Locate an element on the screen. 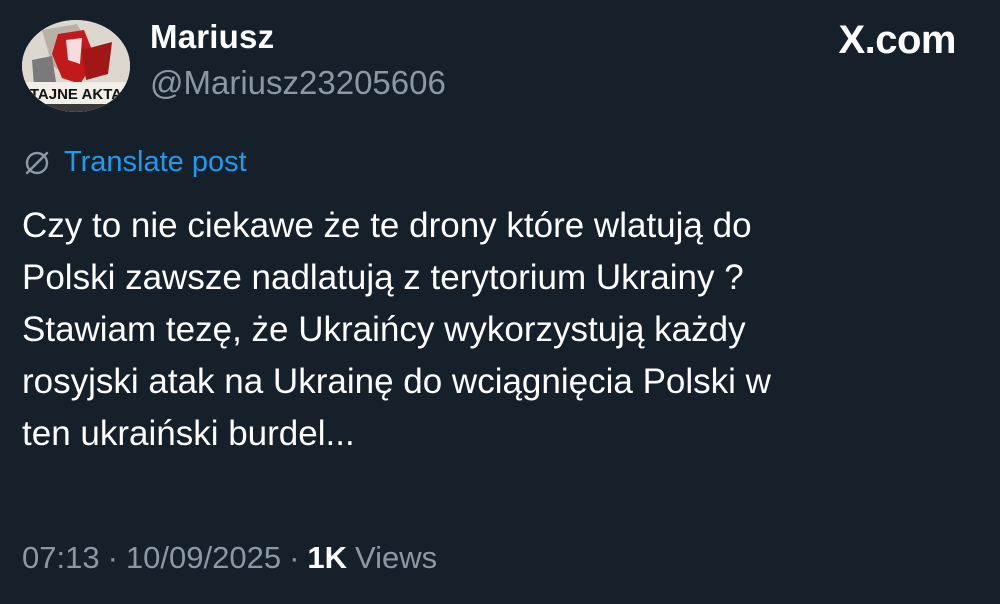  translate-post-link: Translate post is located at coordinates (134, 162).